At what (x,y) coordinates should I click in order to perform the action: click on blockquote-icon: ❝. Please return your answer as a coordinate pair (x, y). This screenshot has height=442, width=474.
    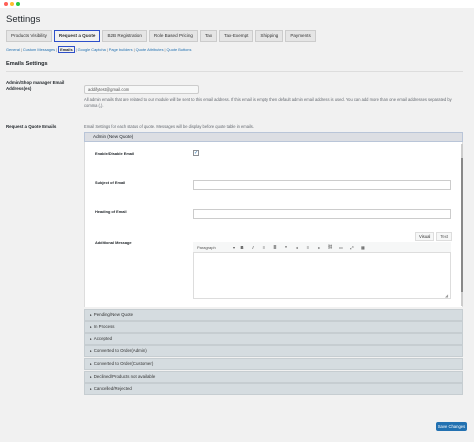
    Looking at the image, I should click on (286, 247).